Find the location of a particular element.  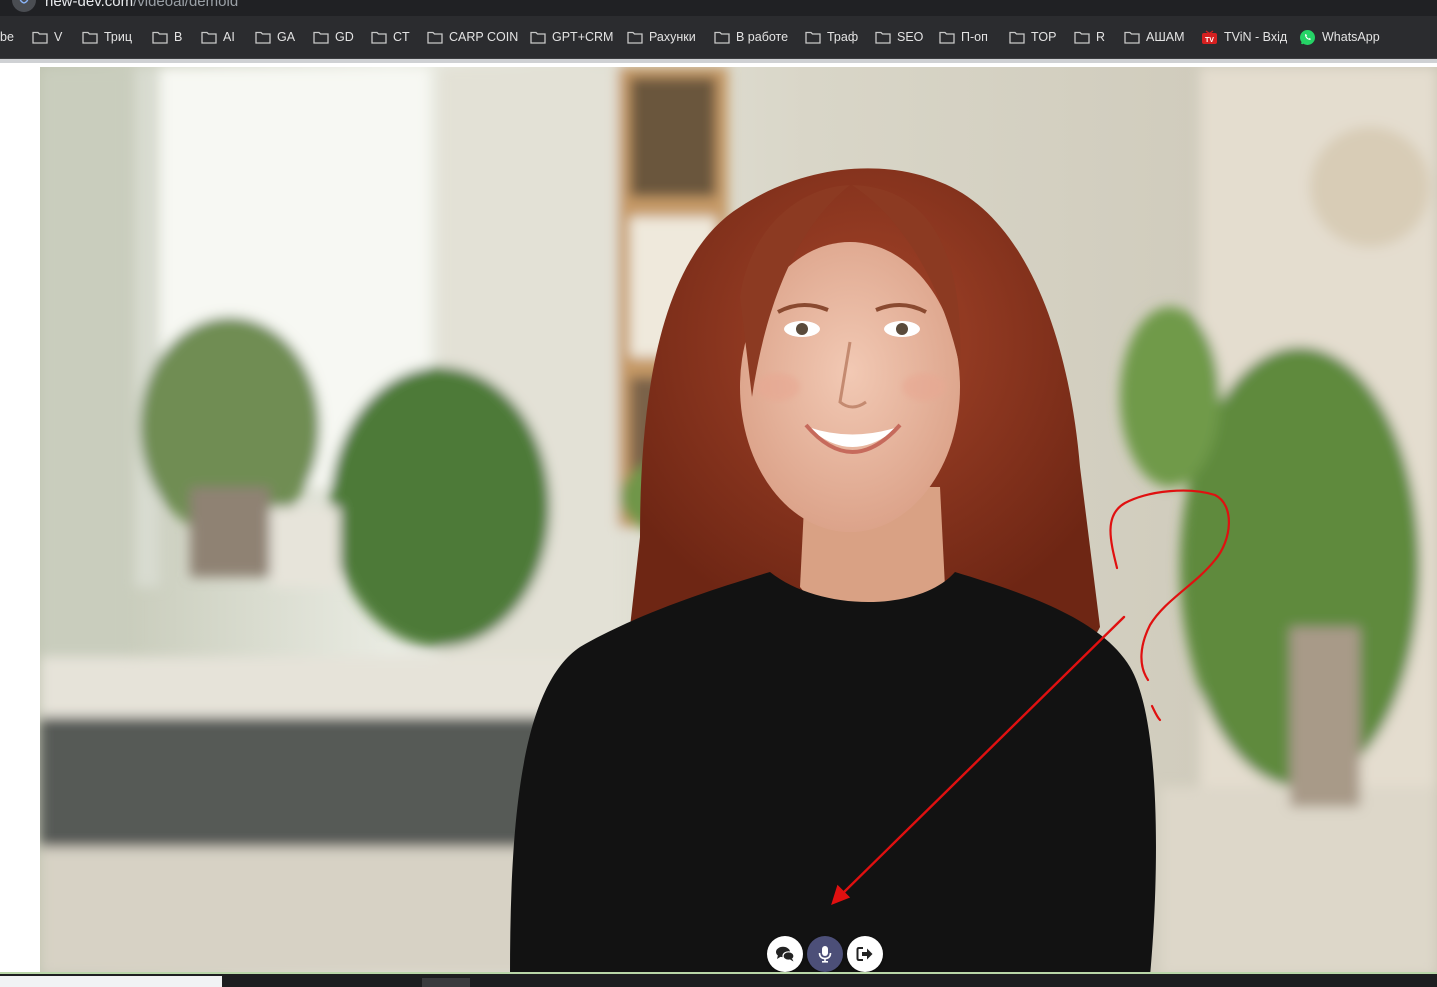

chat-bubbles-icon is located at coordinates (785, 954).